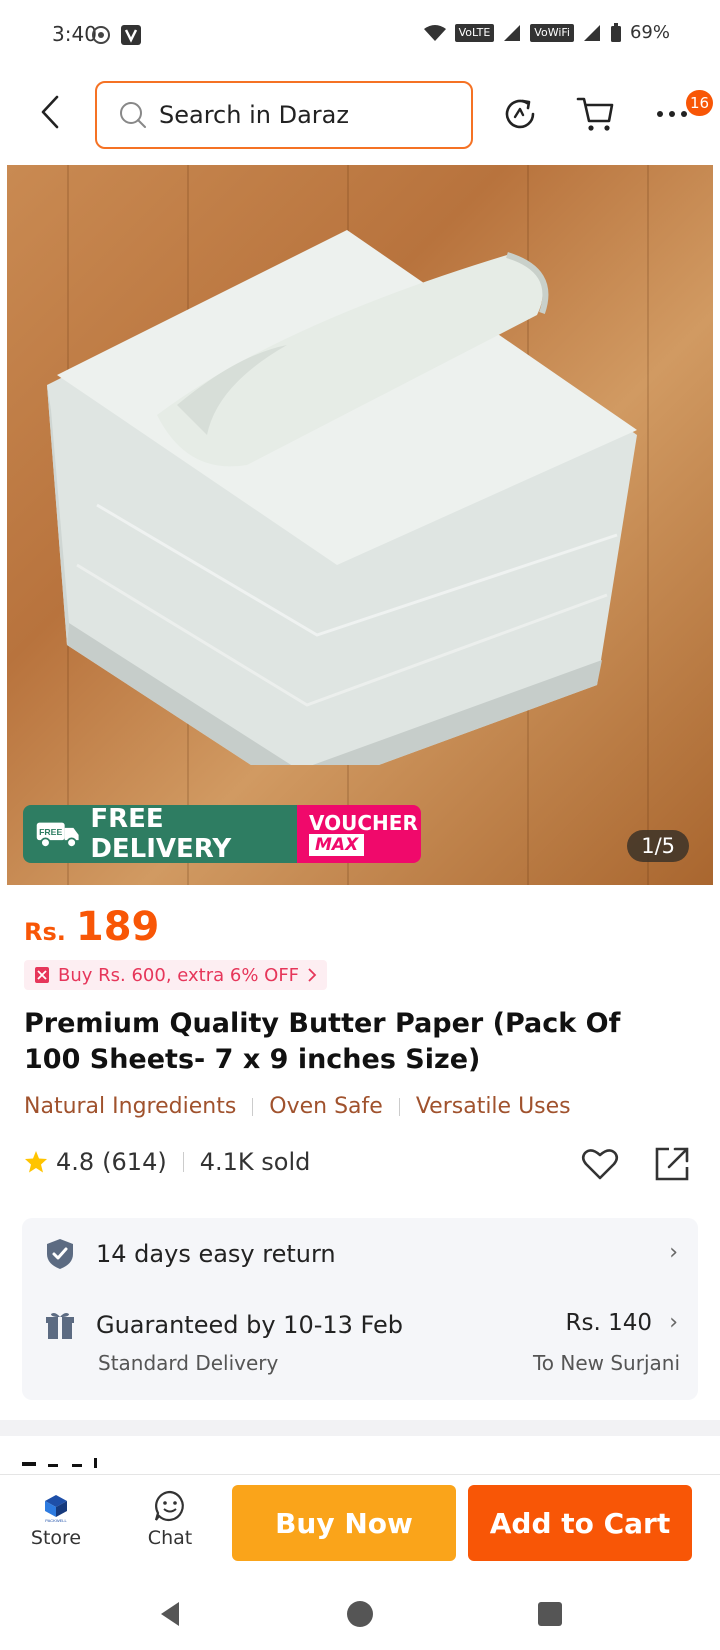 The height and width of the screenshot is (1650, 720). Describe the element at coordinates (360, 35) in the screenshot. I see `status-bar: 3:40 VoLTE VoWiFi 69%` at that location.